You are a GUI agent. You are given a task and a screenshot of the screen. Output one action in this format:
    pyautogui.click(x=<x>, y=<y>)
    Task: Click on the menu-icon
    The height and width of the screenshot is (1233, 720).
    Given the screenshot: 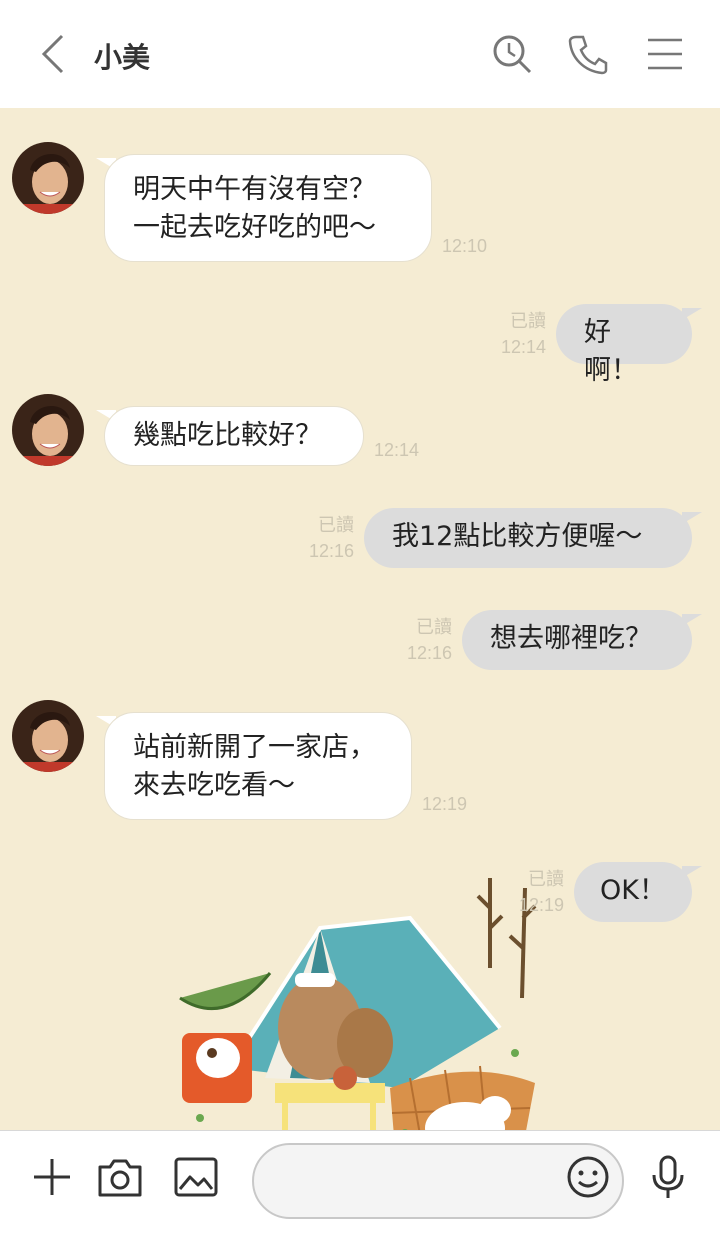 What is the action you would take?
    pyautogui.click(x=666, y=54)
    